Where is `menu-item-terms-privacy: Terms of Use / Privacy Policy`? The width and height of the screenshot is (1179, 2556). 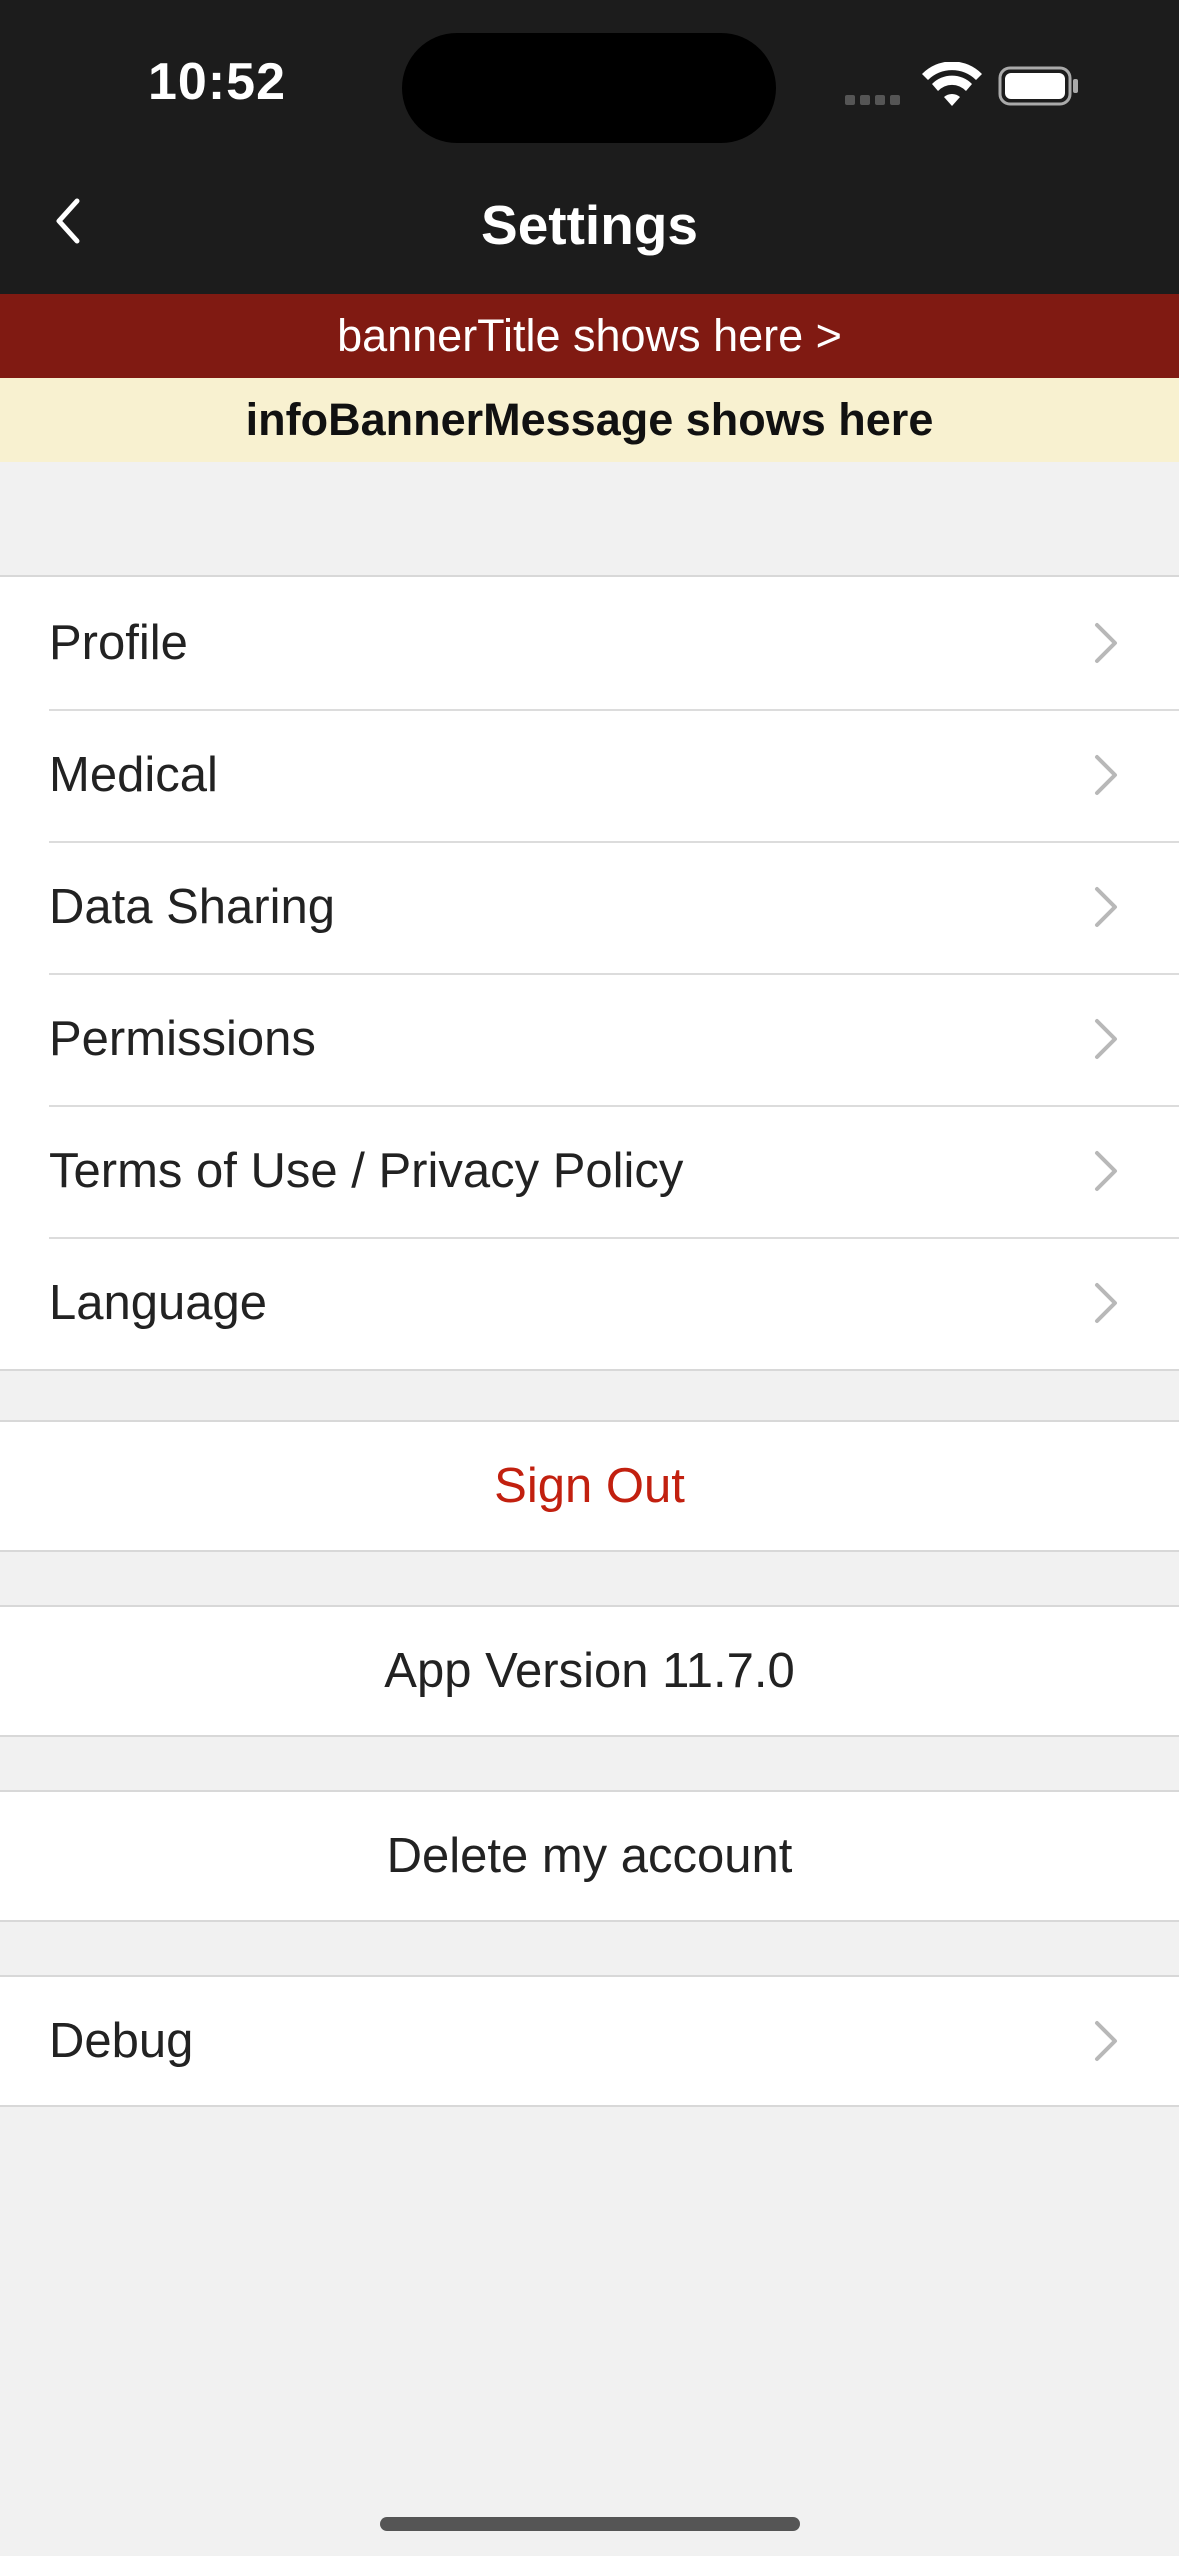
menu-item-terms-privacy: Terms of Use / Privacy Policy is located at coordinates (589, 1171).